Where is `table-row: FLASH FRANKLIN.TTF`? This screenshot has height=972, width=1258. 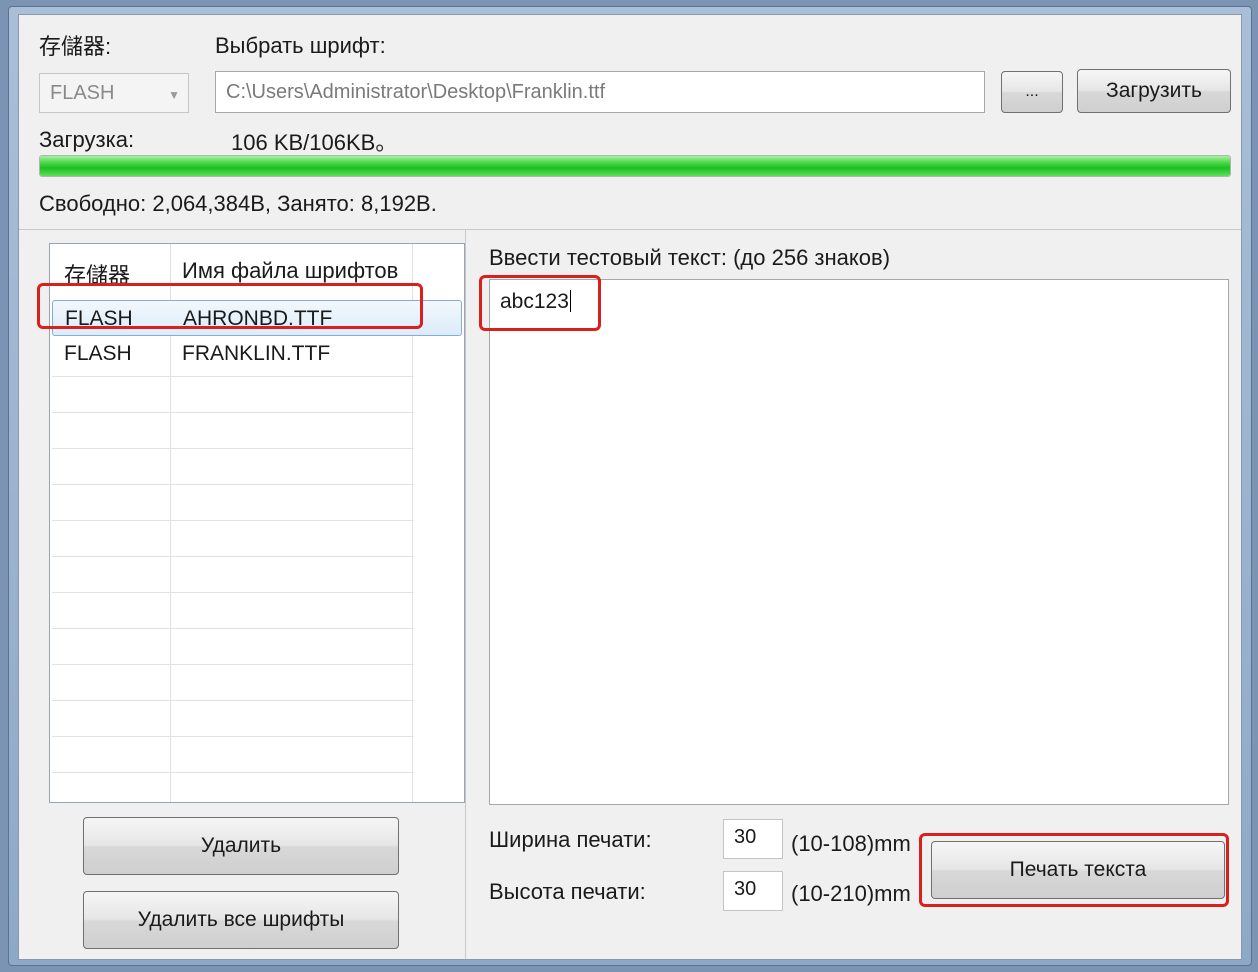 table-row: FLASH FRANKLIN.TTF is located at coordinates (257, 354).